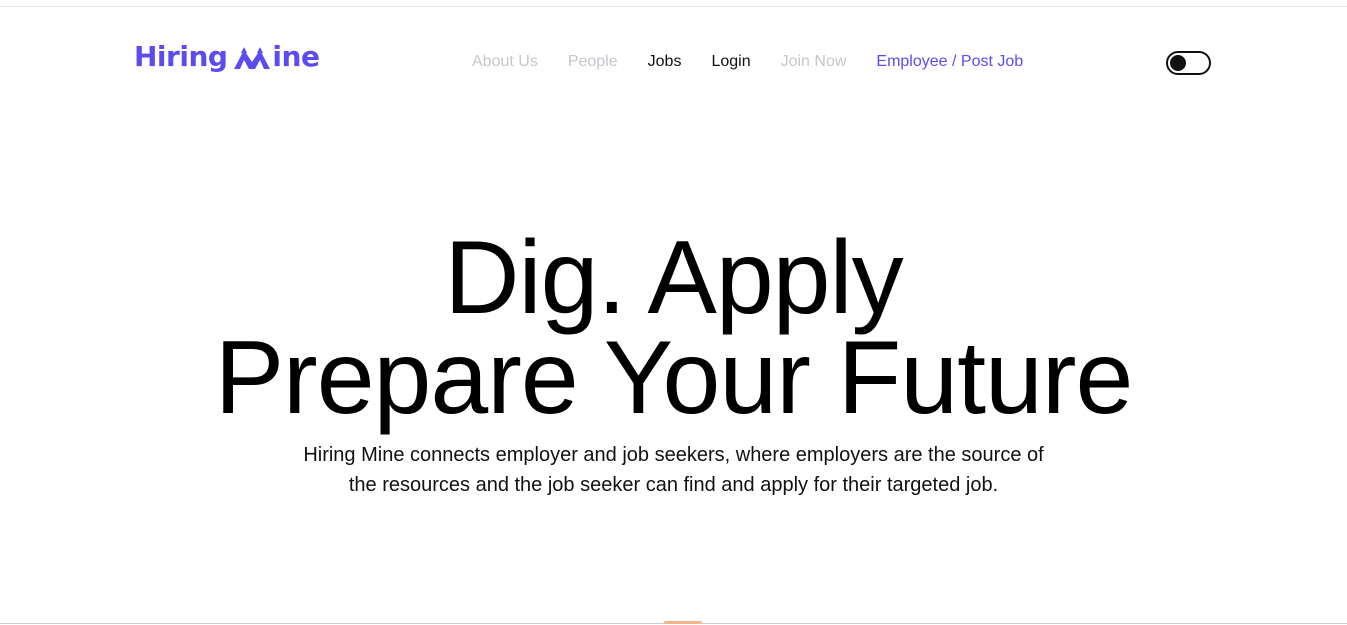 The height and width of the screenshot is (625, 1347). What do you see at coordinates (1188, 63) in the screenshot?
I see `theme-toggle-switch` at bounding box center [1188, 63].